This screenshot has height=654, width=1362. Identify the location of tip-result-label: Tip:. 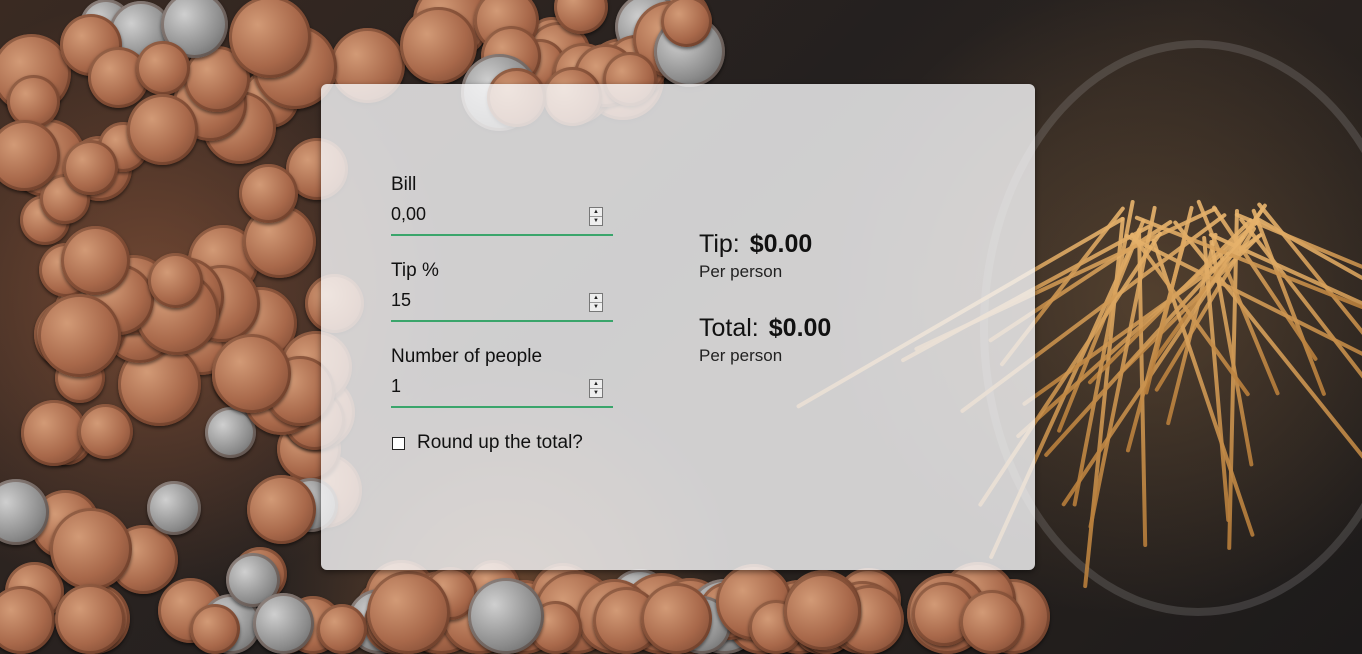
(719, 244).